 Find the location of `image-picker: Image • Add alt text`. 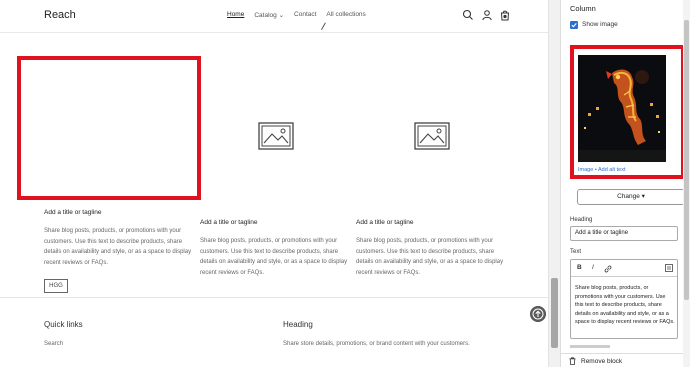

image-picker: Image • Add alt text is located at coordinates (627, 112).